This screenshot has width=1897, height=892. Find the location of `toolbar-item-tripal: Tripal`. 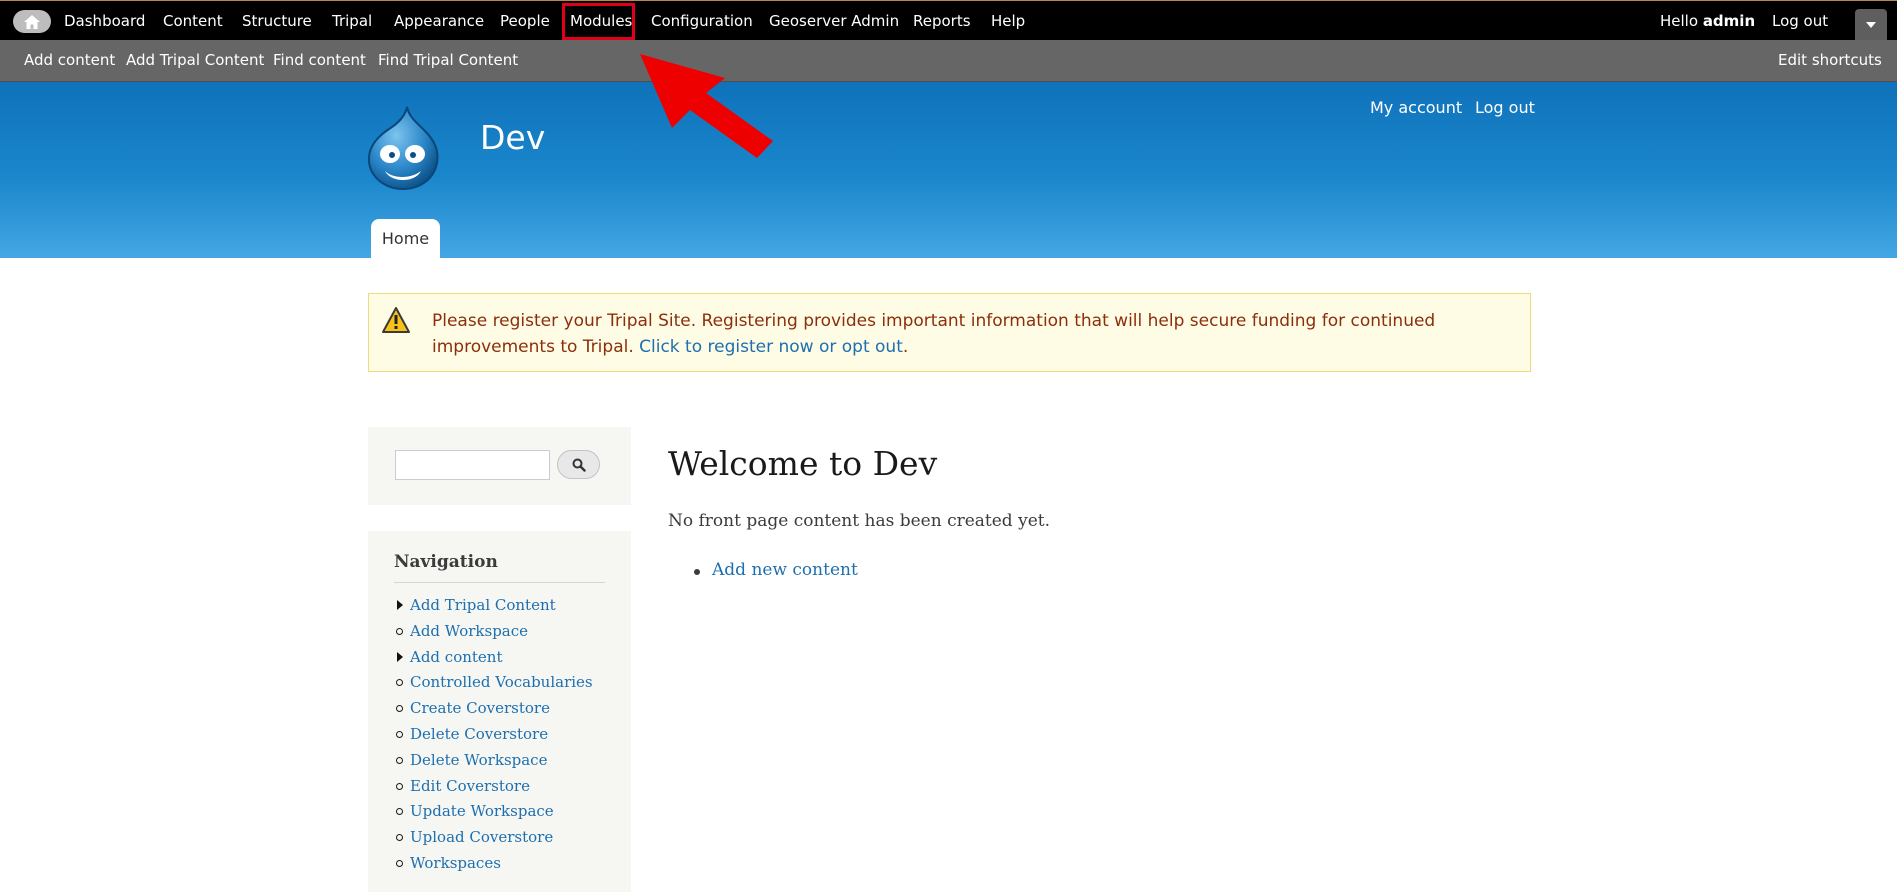

toolbar-item-tripal: Tripal is located at coordinates (352, 21).